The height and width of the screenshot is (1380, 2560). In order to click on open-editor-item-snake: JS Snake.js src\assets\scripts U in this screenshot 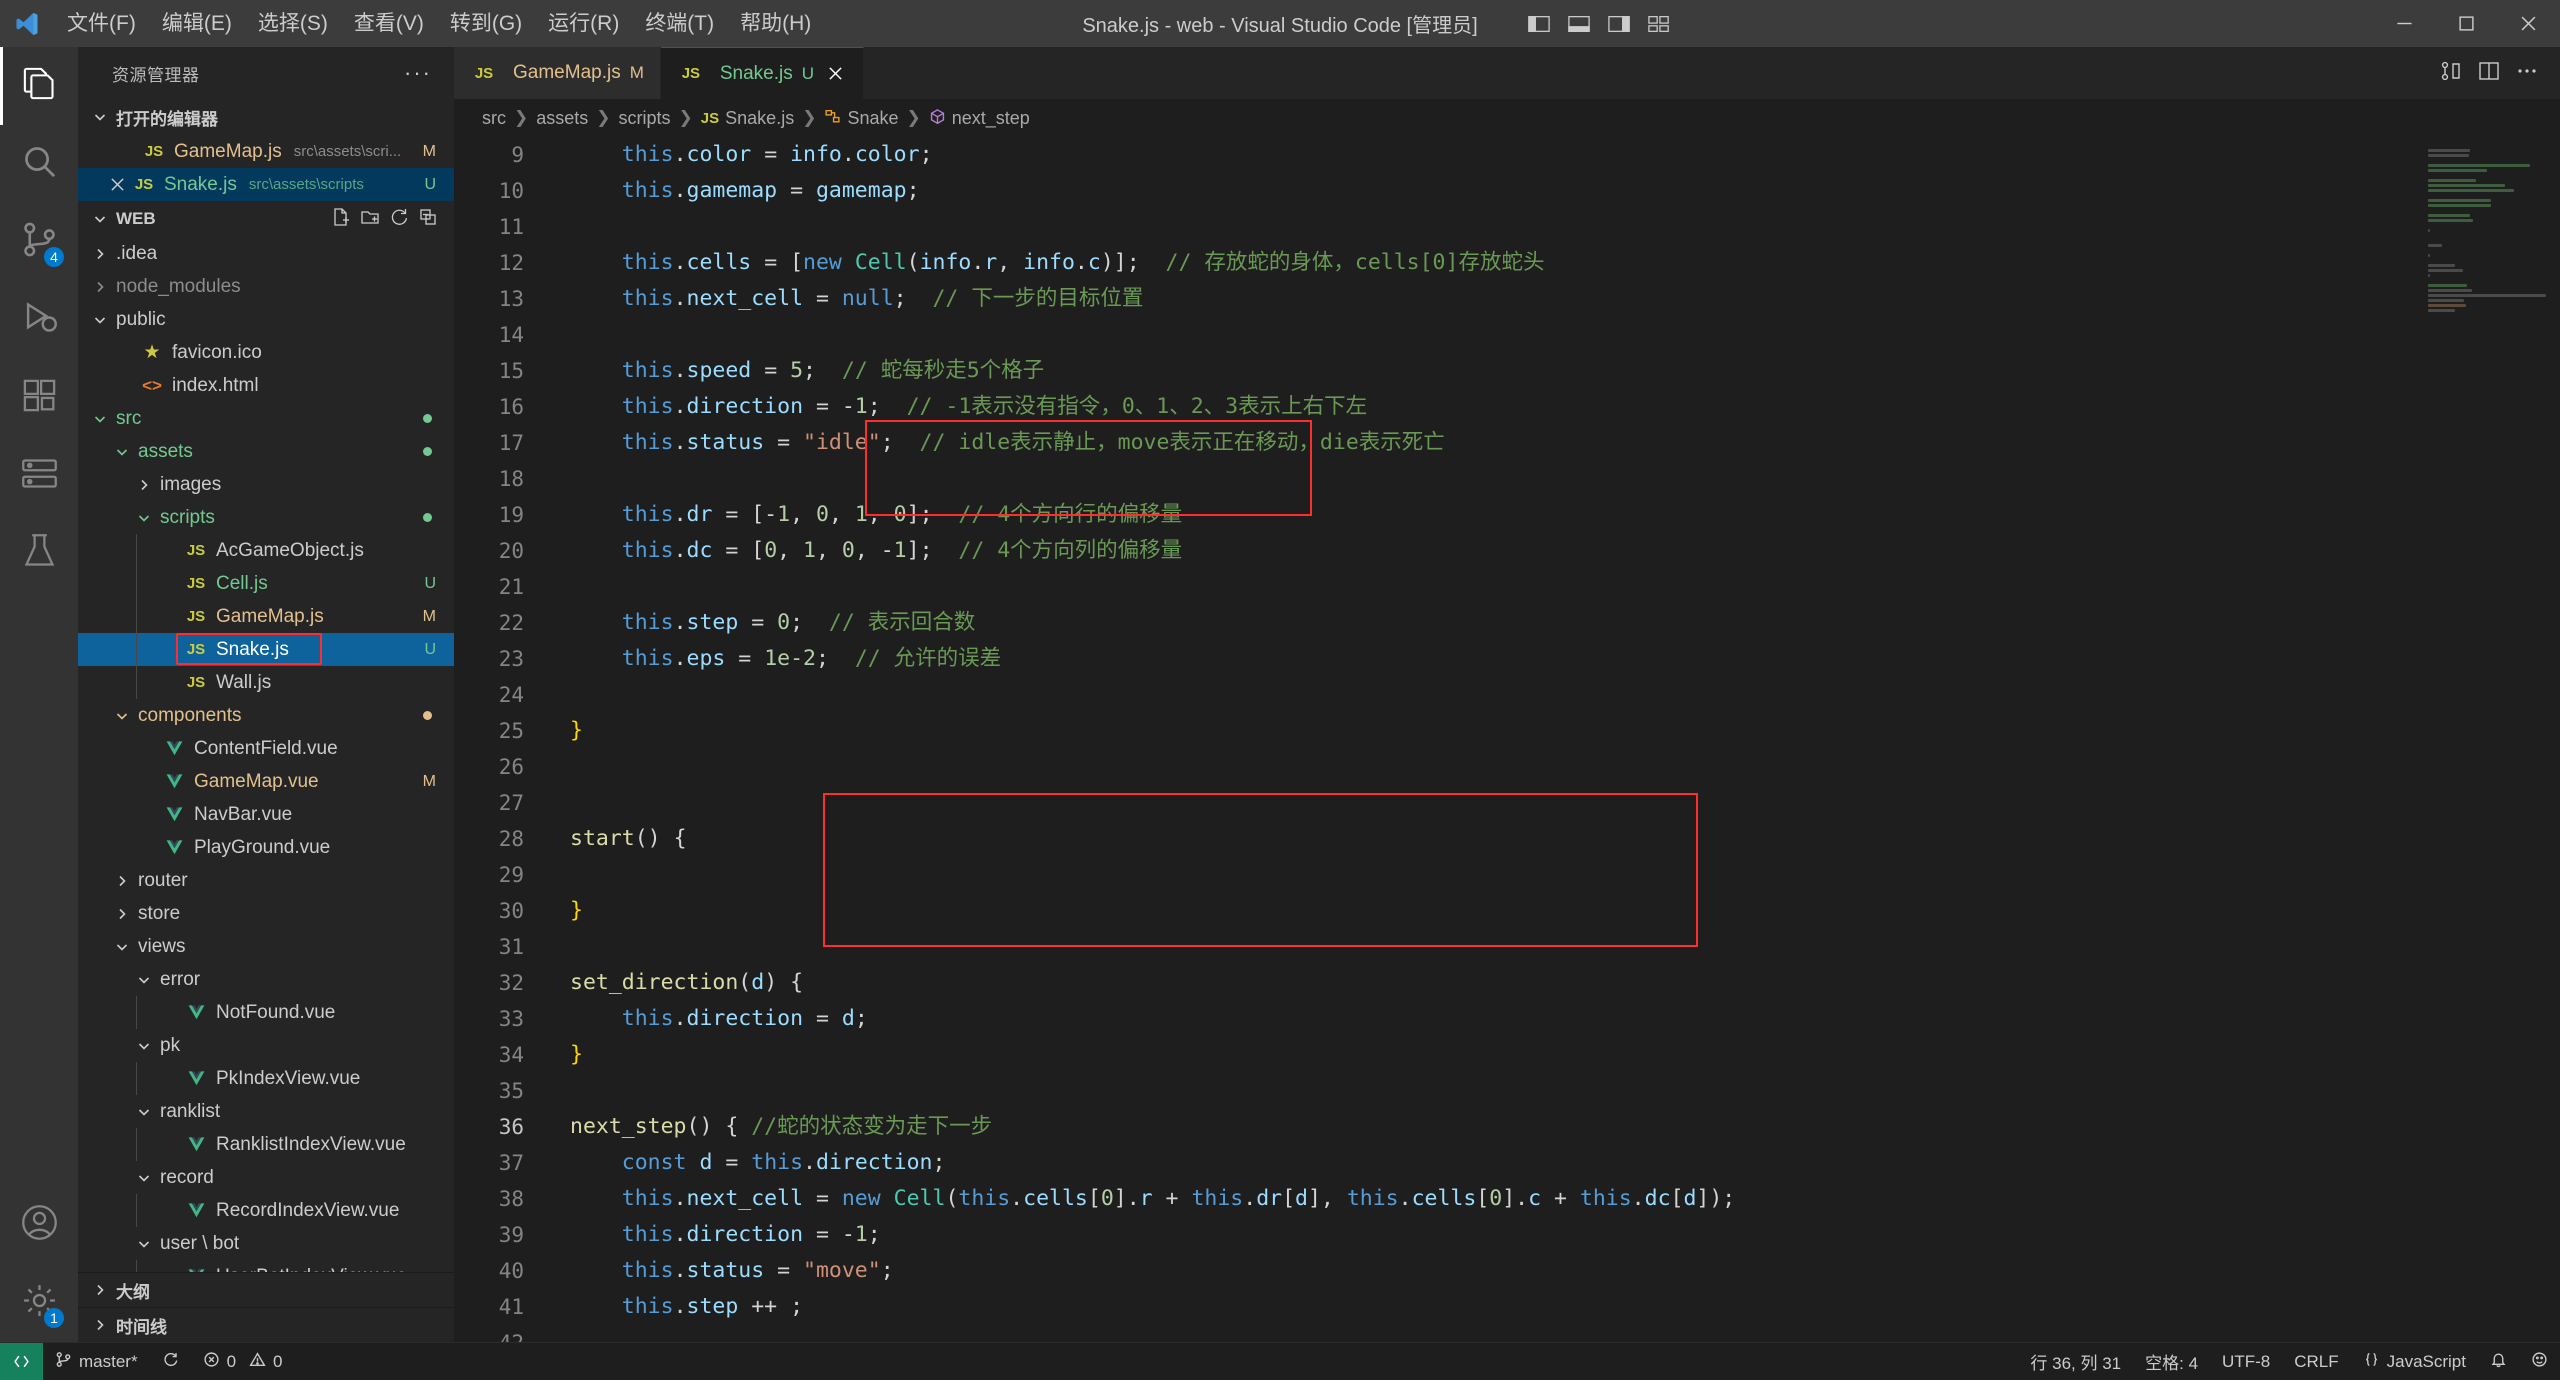, I will do `click(266, 184)`.